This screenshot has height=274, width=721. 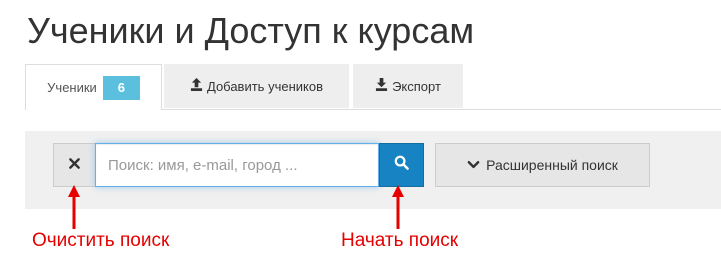 I want to click on close-icon, so click(x=74, y=165).